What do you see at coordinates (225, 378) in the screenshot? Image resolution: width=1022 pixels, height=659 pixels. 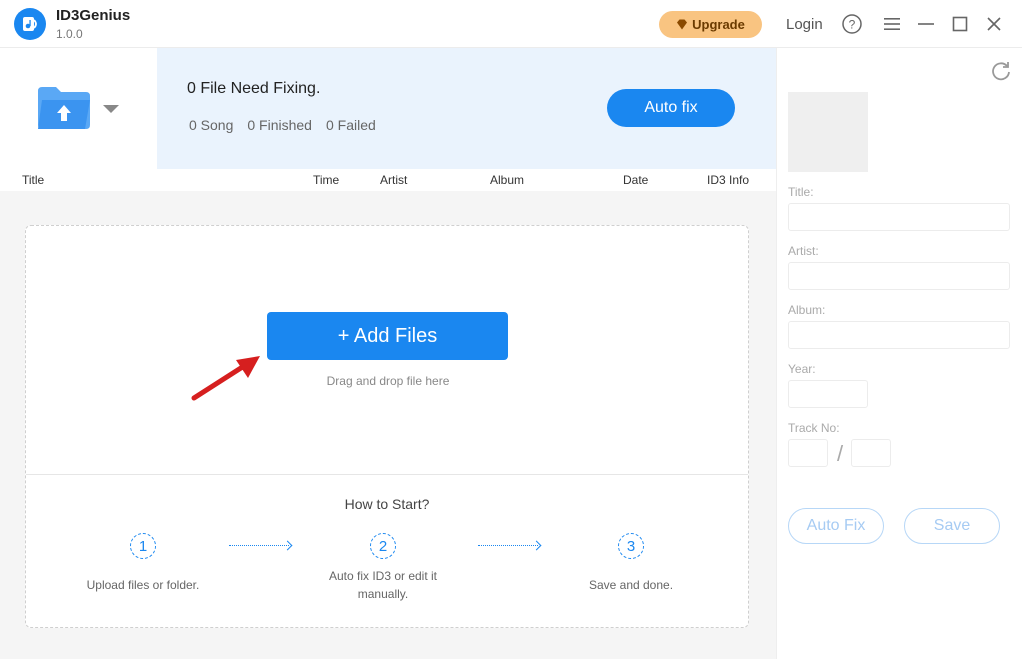 I see `pointer-arrow-icon` at bounding box center [225, 378].